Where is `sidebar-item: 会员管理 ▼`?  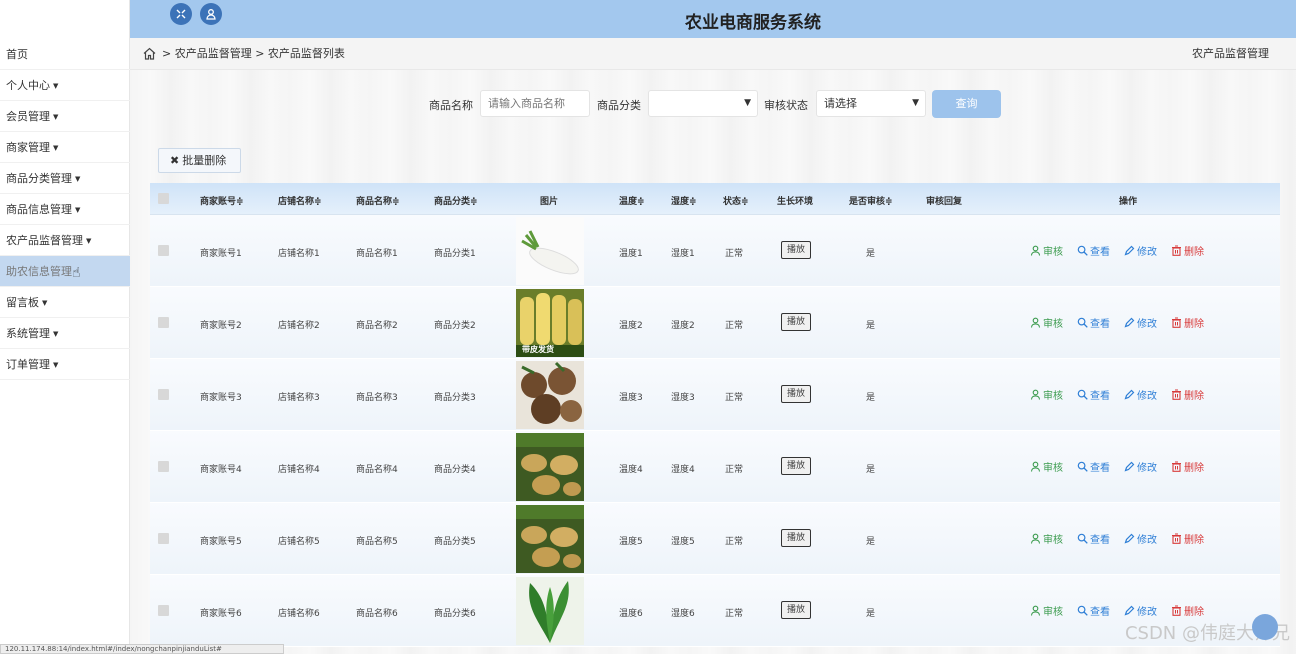 sidebar-item: 会员管理 ▼ is located at coordinates (65, 116).